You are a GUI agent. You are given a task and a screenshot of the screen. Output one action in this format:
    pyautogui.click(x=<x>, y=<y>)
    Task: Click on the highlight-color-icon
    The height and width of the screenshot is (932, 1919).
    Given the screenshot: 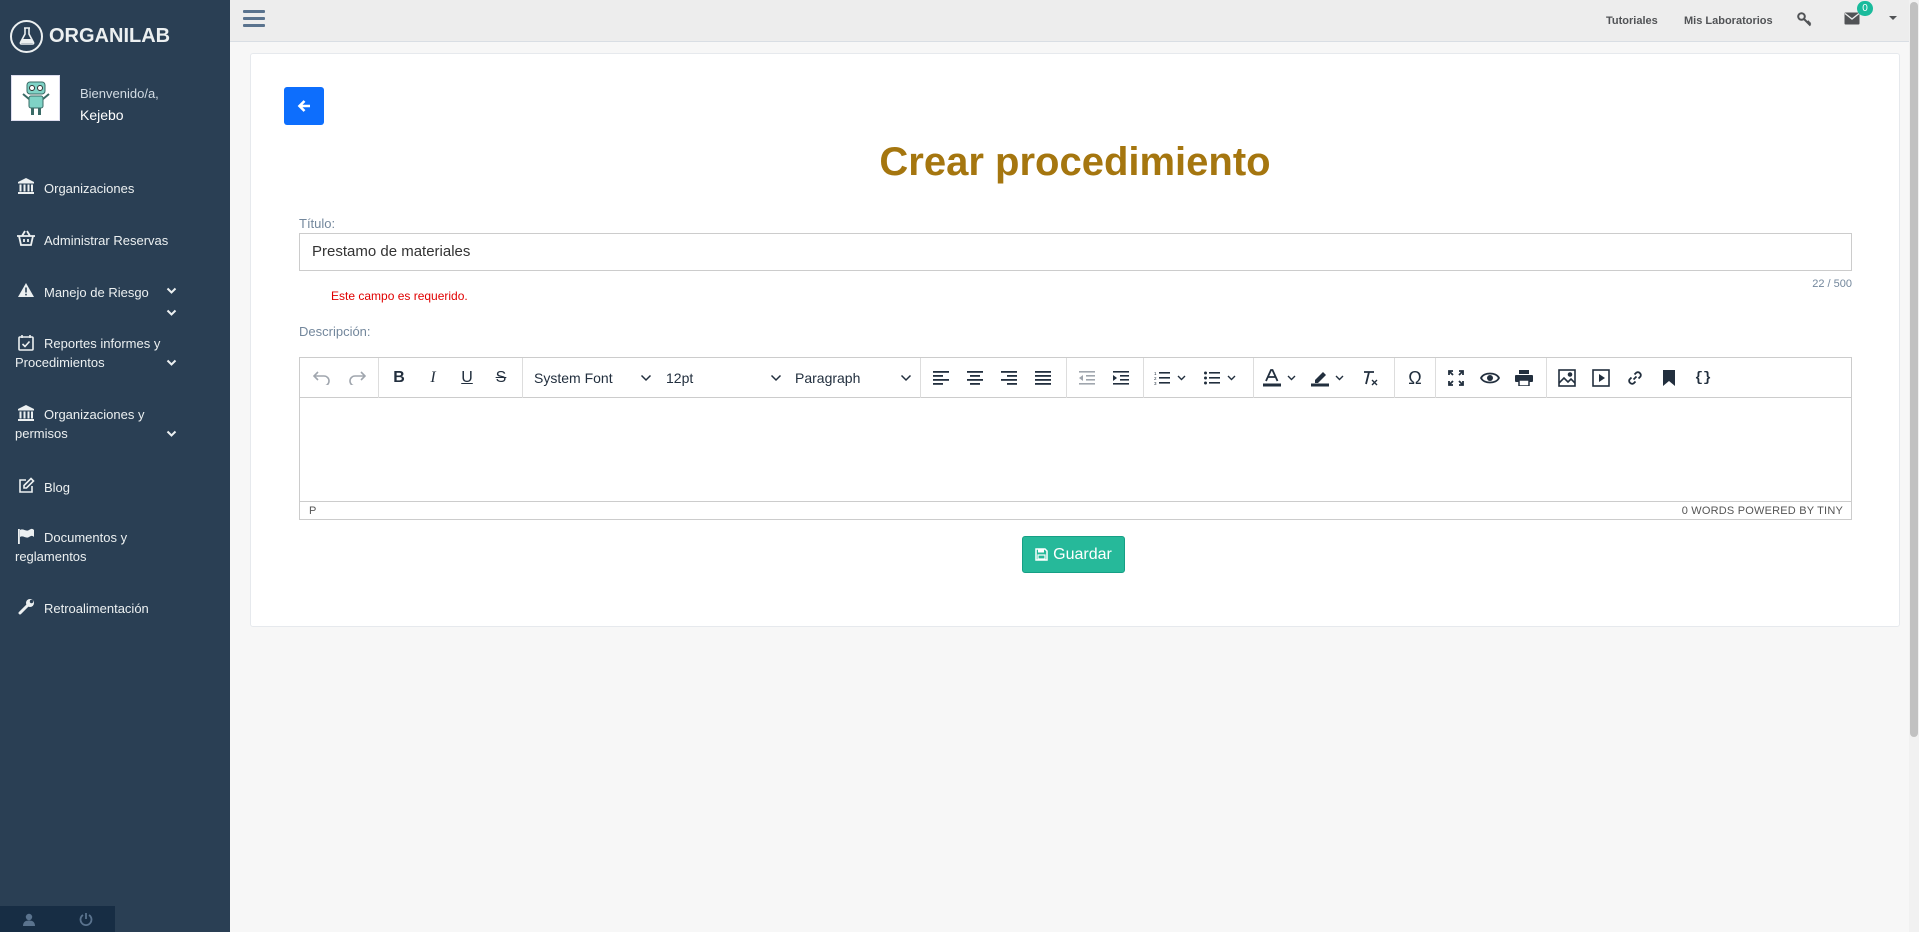 What is the action you would take?
    pyautogui.click(x=1329, y=378)
    